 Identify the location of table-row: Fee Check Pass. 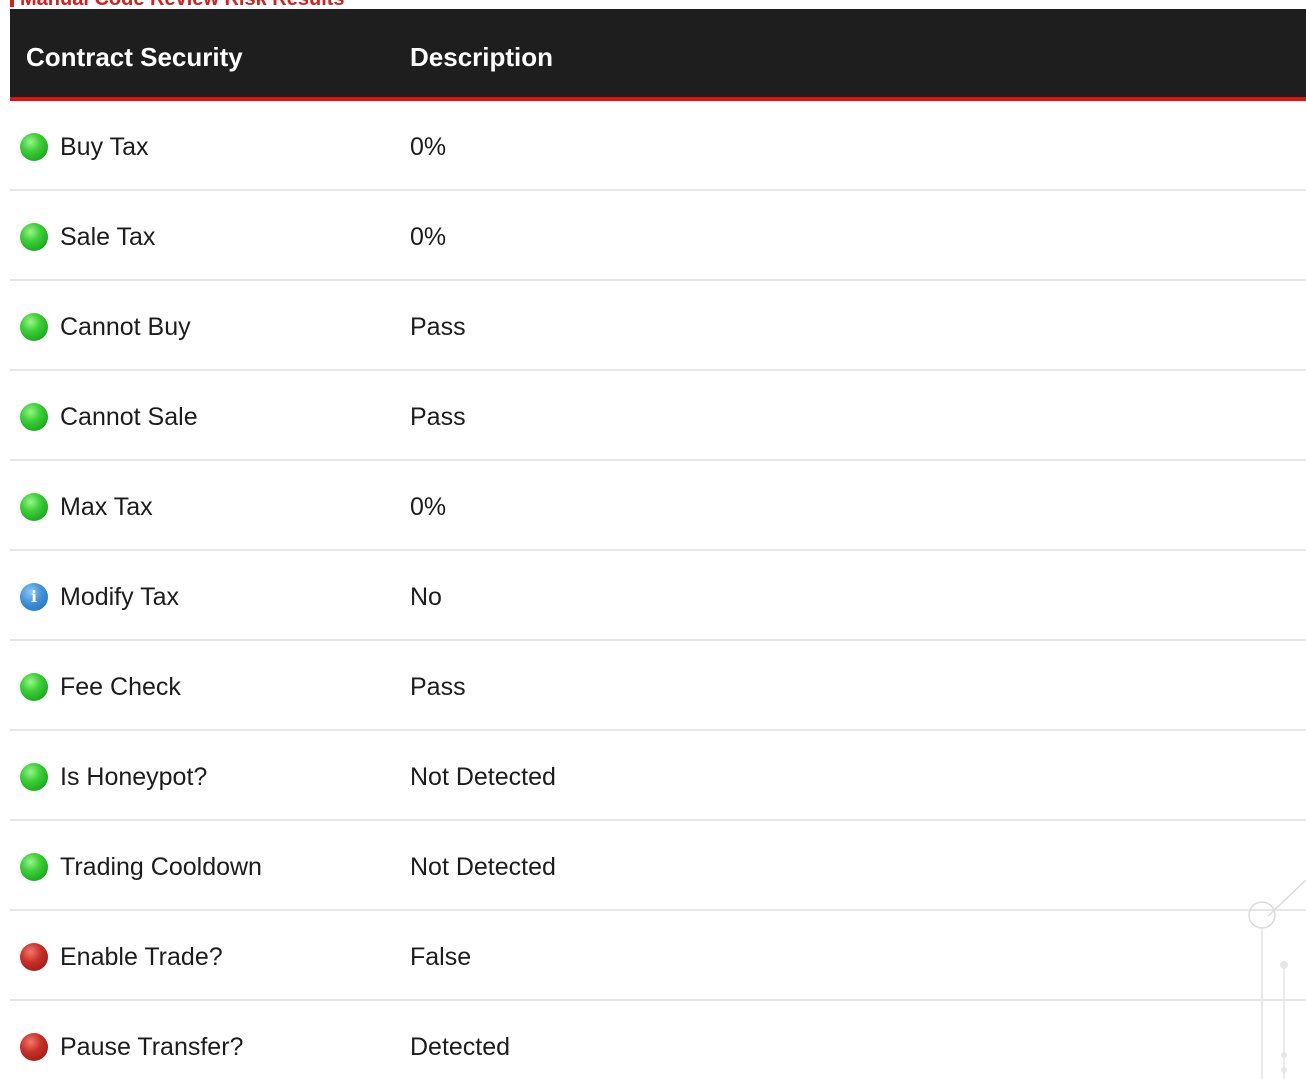
(658, 686).